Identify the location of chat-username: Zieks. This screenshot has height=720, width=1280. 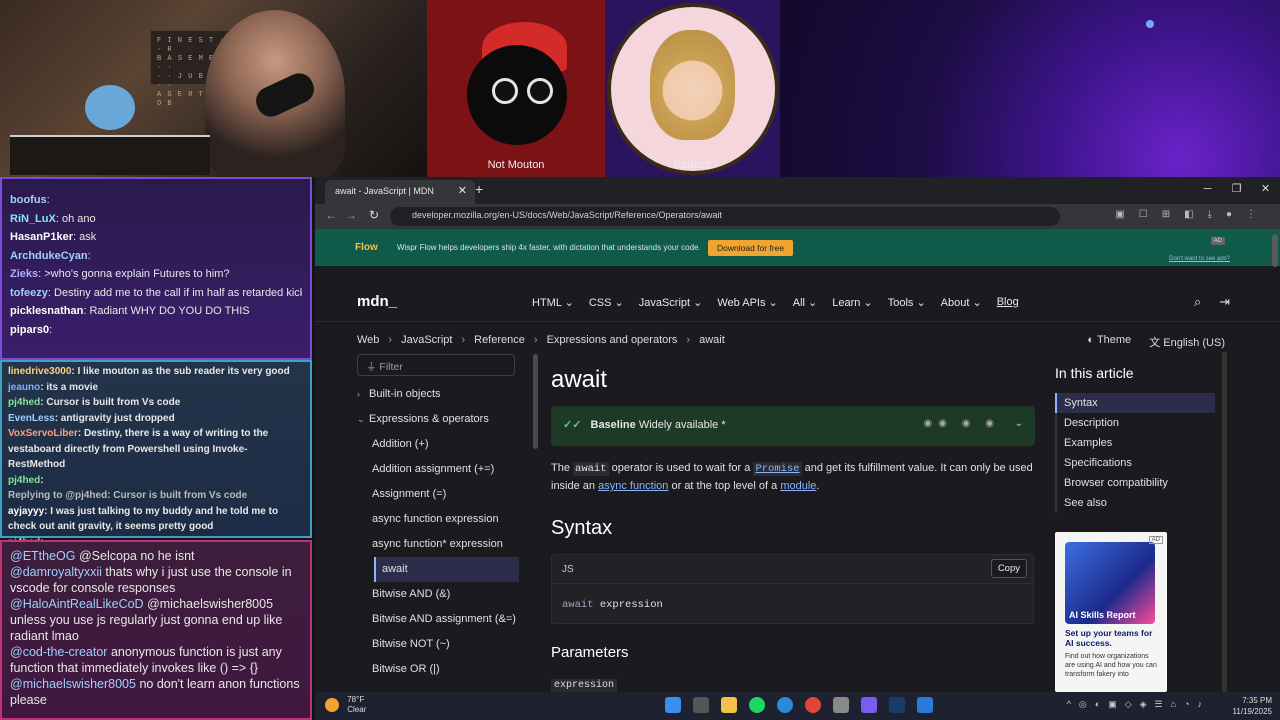
(24, 274).